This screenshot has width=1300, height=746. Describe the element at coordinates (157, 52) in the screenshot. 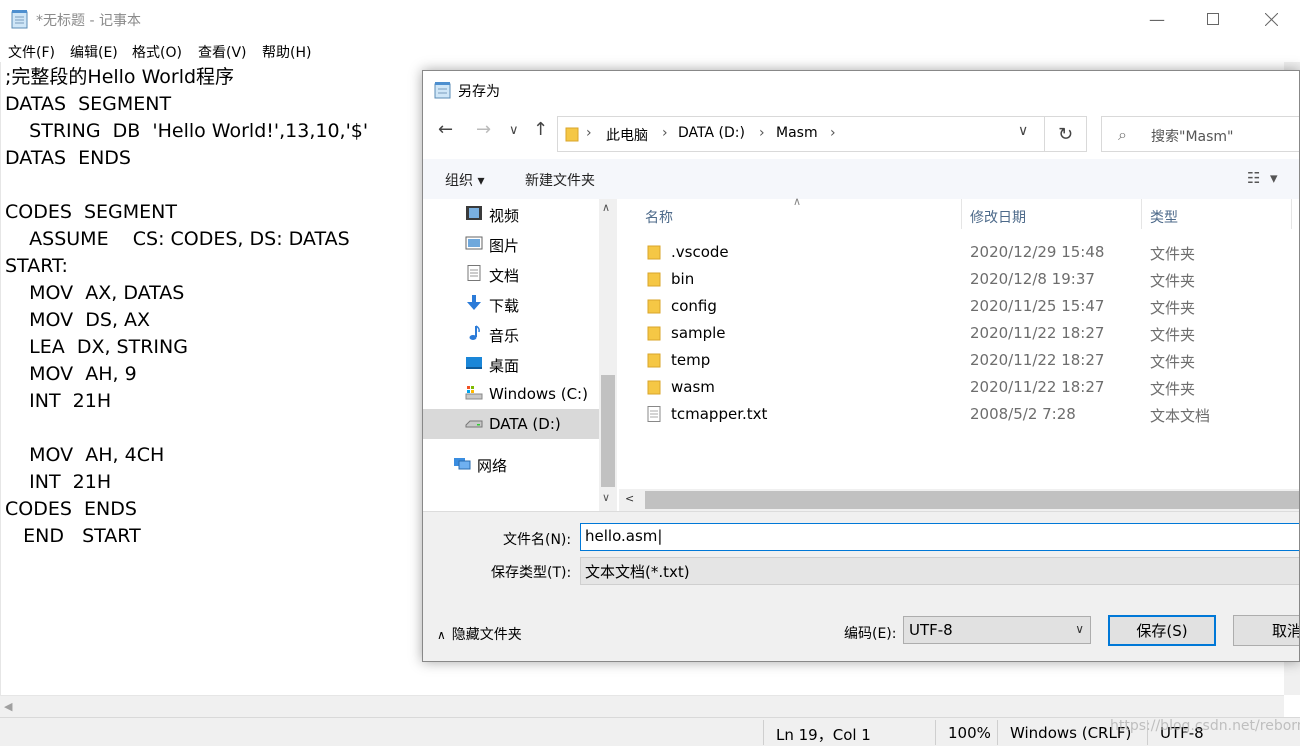

I see `menu-format: 格式(O)` at that location.